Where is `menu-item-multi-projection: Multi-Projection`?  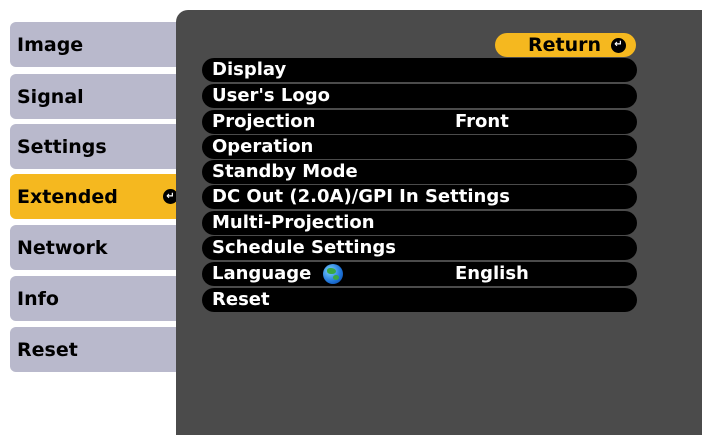
menu-item-multi-projection: Multi-Projection is located at coordinates (419, 223).